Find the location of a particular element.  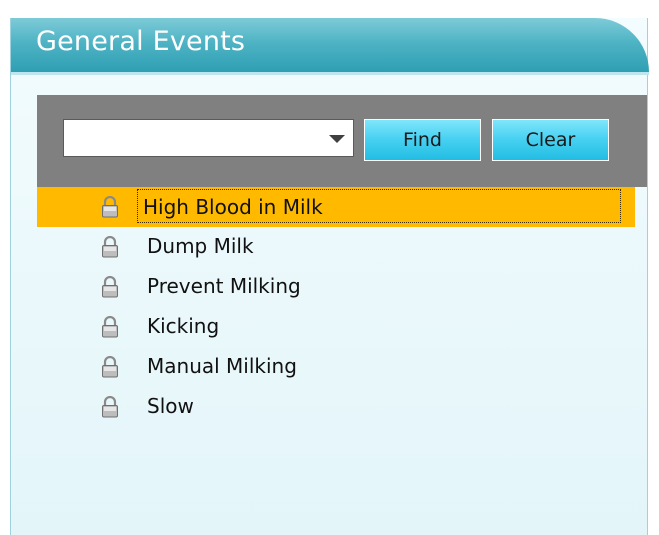

list-item: Prevent Milking is located at coordinates (336, 287).